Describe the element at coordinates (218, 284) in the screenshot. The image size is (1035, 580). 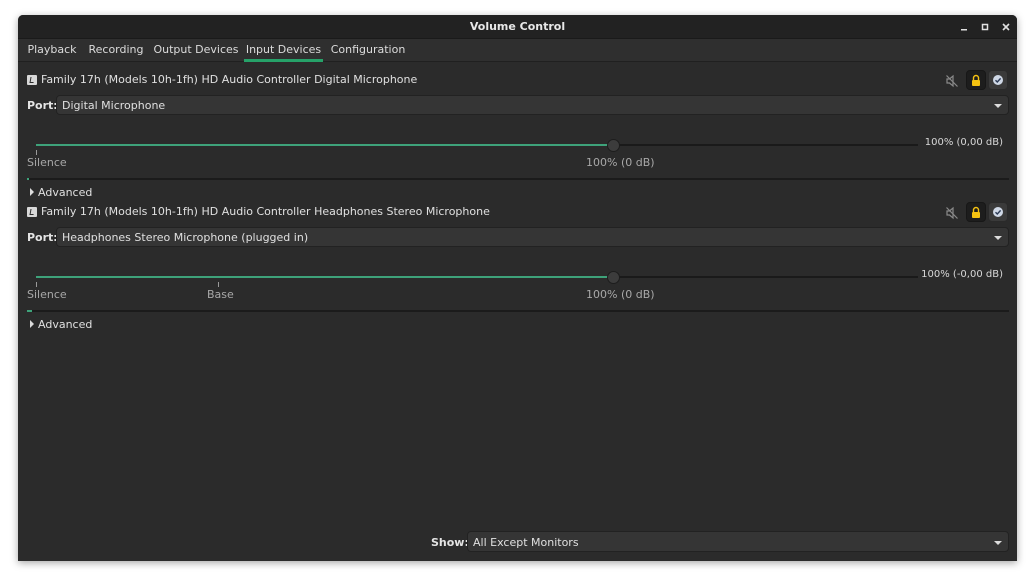
I see `base-tick` at that location.